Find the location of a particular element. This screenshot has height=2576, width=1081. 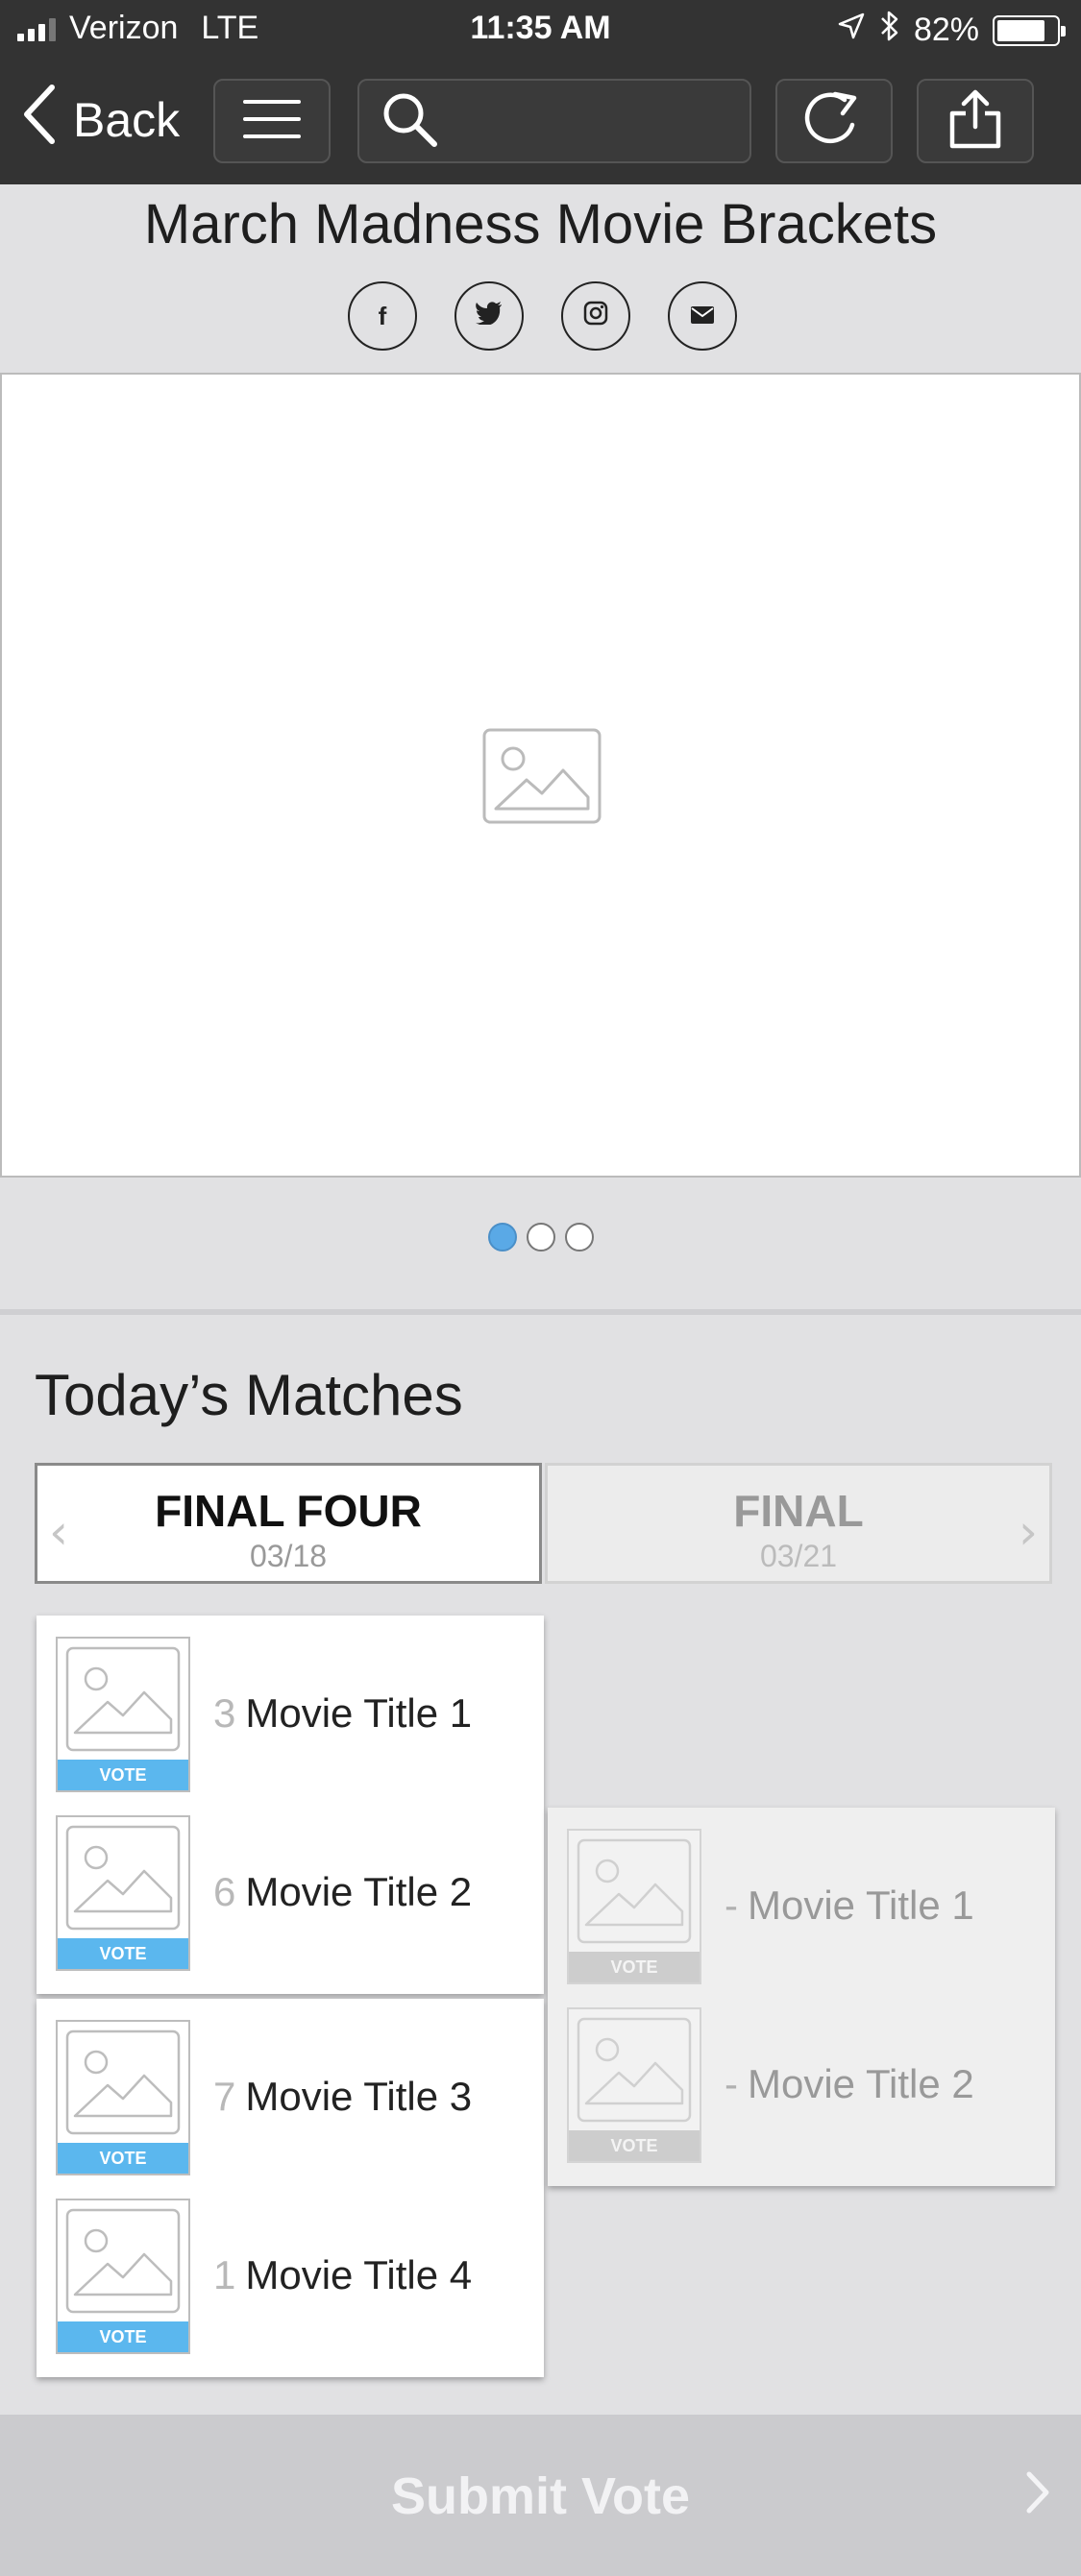

bracket-entry: VOTE - Movie Title 2 is located at coordinates (802, 2085).